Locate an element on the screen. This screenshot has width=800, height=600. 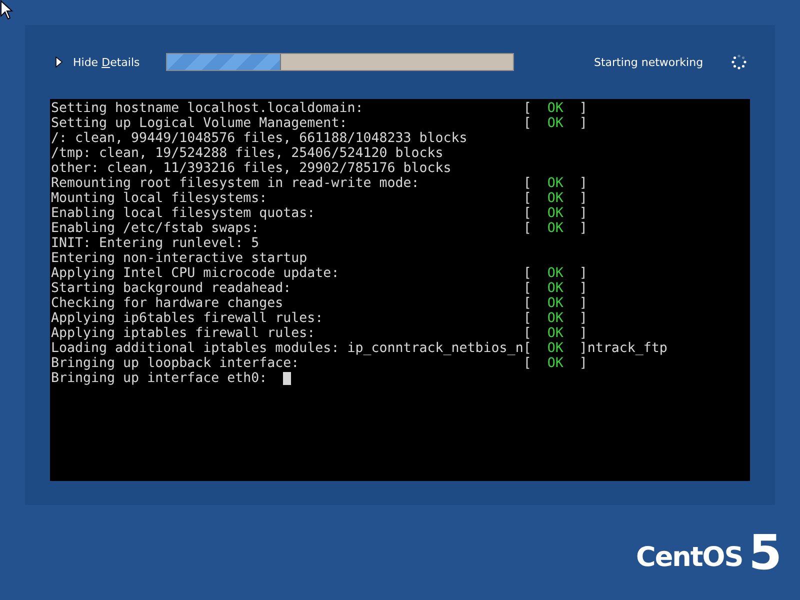
console-line: Mounting local filesystems: is located at coordinates (159, 198).